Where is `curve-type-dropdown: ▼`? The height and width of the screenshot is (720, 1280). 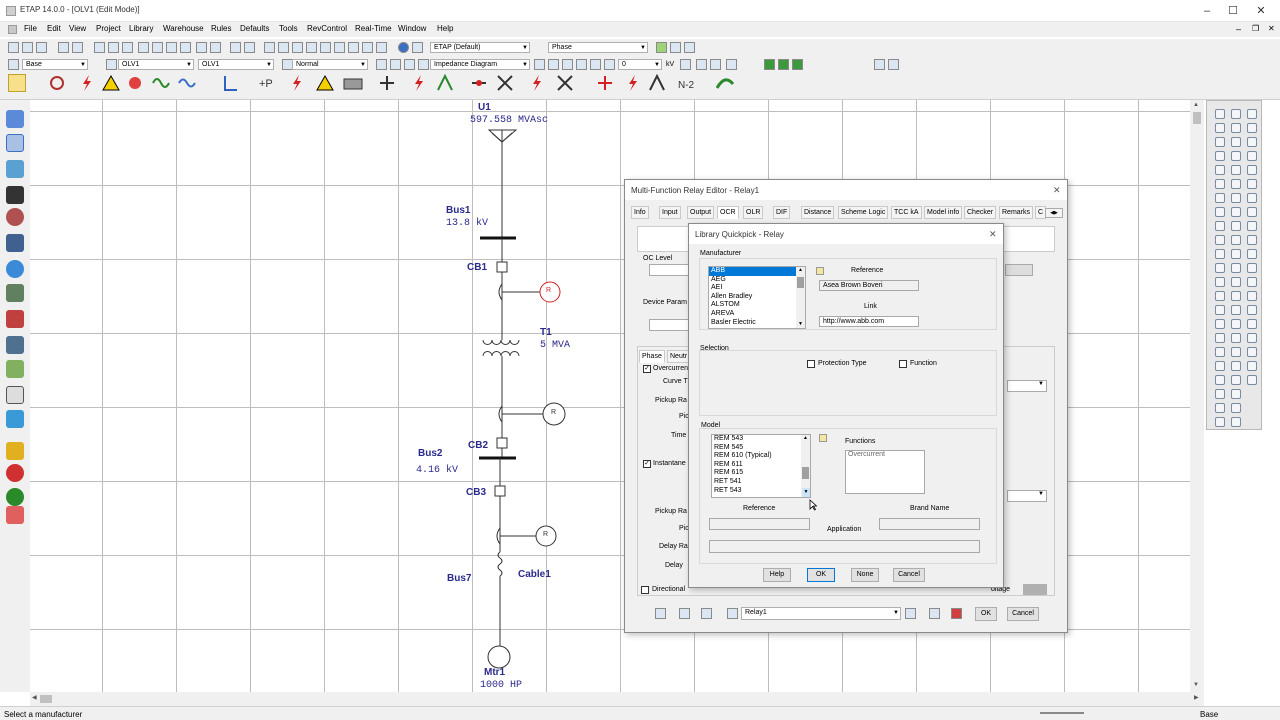
curve-type-dropdown: ▼ is located at coordinates (1027, 386).